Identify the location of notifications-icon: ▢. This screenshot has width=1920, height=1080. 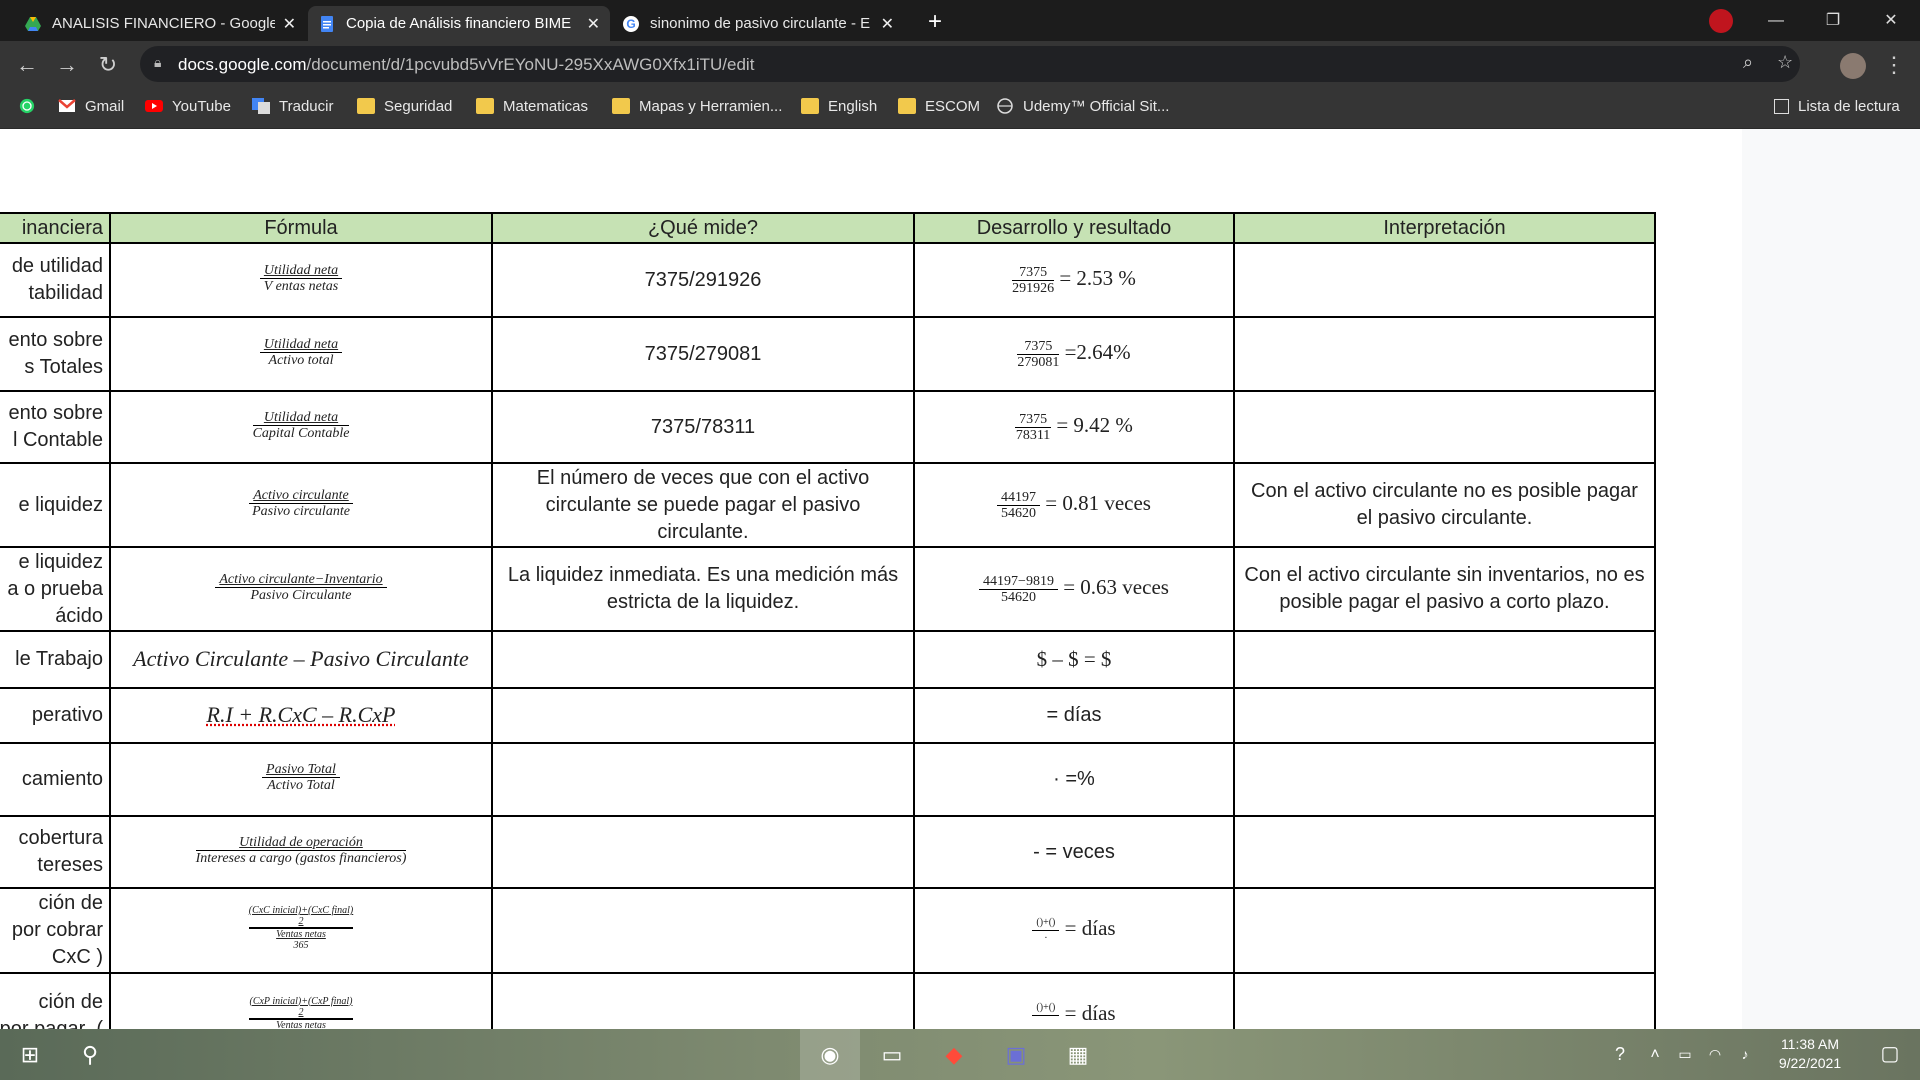
(1890, 1054).